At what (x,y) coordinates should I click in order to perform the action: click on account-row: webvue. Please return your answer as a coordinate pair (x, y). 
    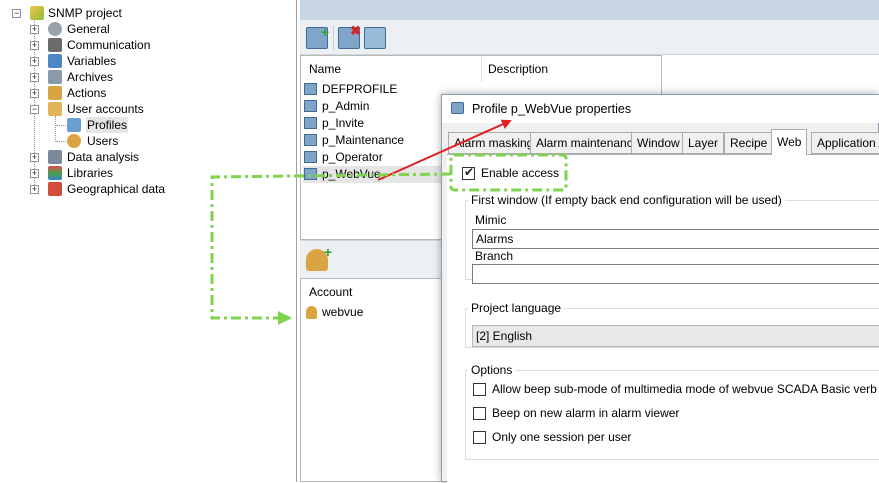
    Looking at the image, I should click on (373, 312).